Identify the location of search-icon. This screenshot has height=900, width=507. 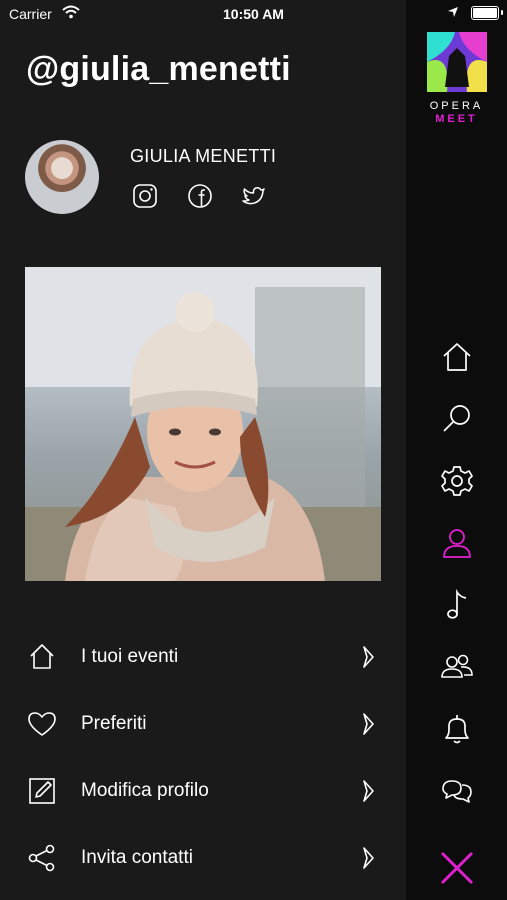
(457, 419).